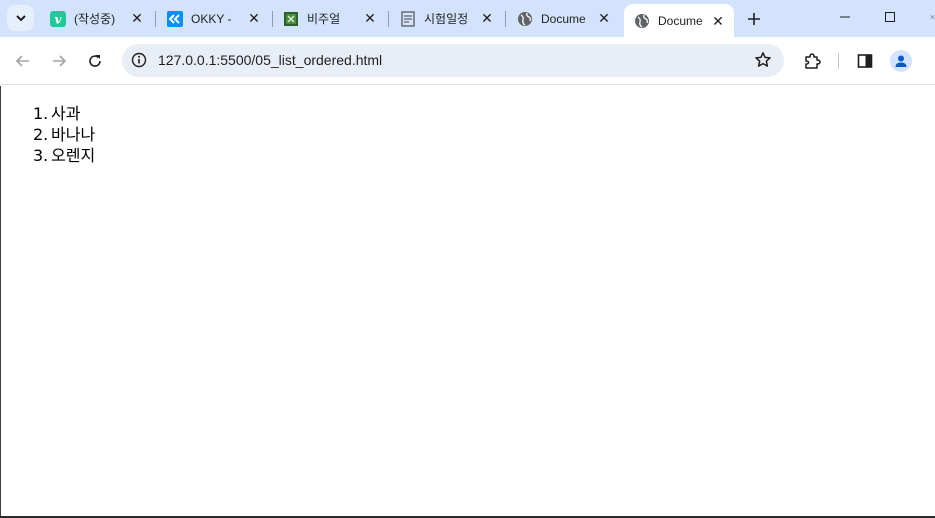  I want to click on svg-text: v, so click(59, 19).